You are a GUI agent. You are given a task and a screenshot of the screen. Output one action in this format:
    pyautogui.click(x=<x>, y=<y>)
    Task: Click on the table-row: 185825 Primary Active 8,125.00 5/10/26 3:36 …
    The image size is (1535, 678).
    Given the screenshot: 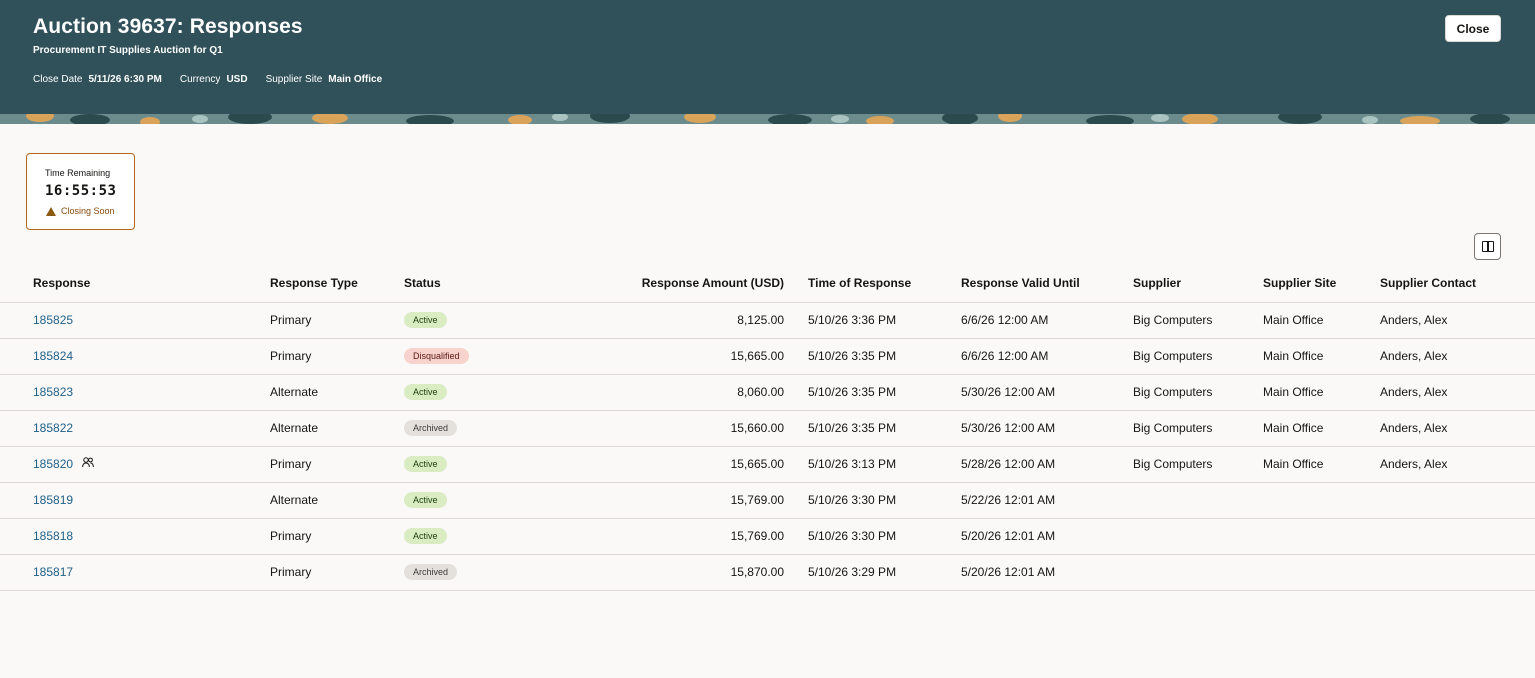 What is the action you would take?
    pyautogui.click(x=767, y=320)
    